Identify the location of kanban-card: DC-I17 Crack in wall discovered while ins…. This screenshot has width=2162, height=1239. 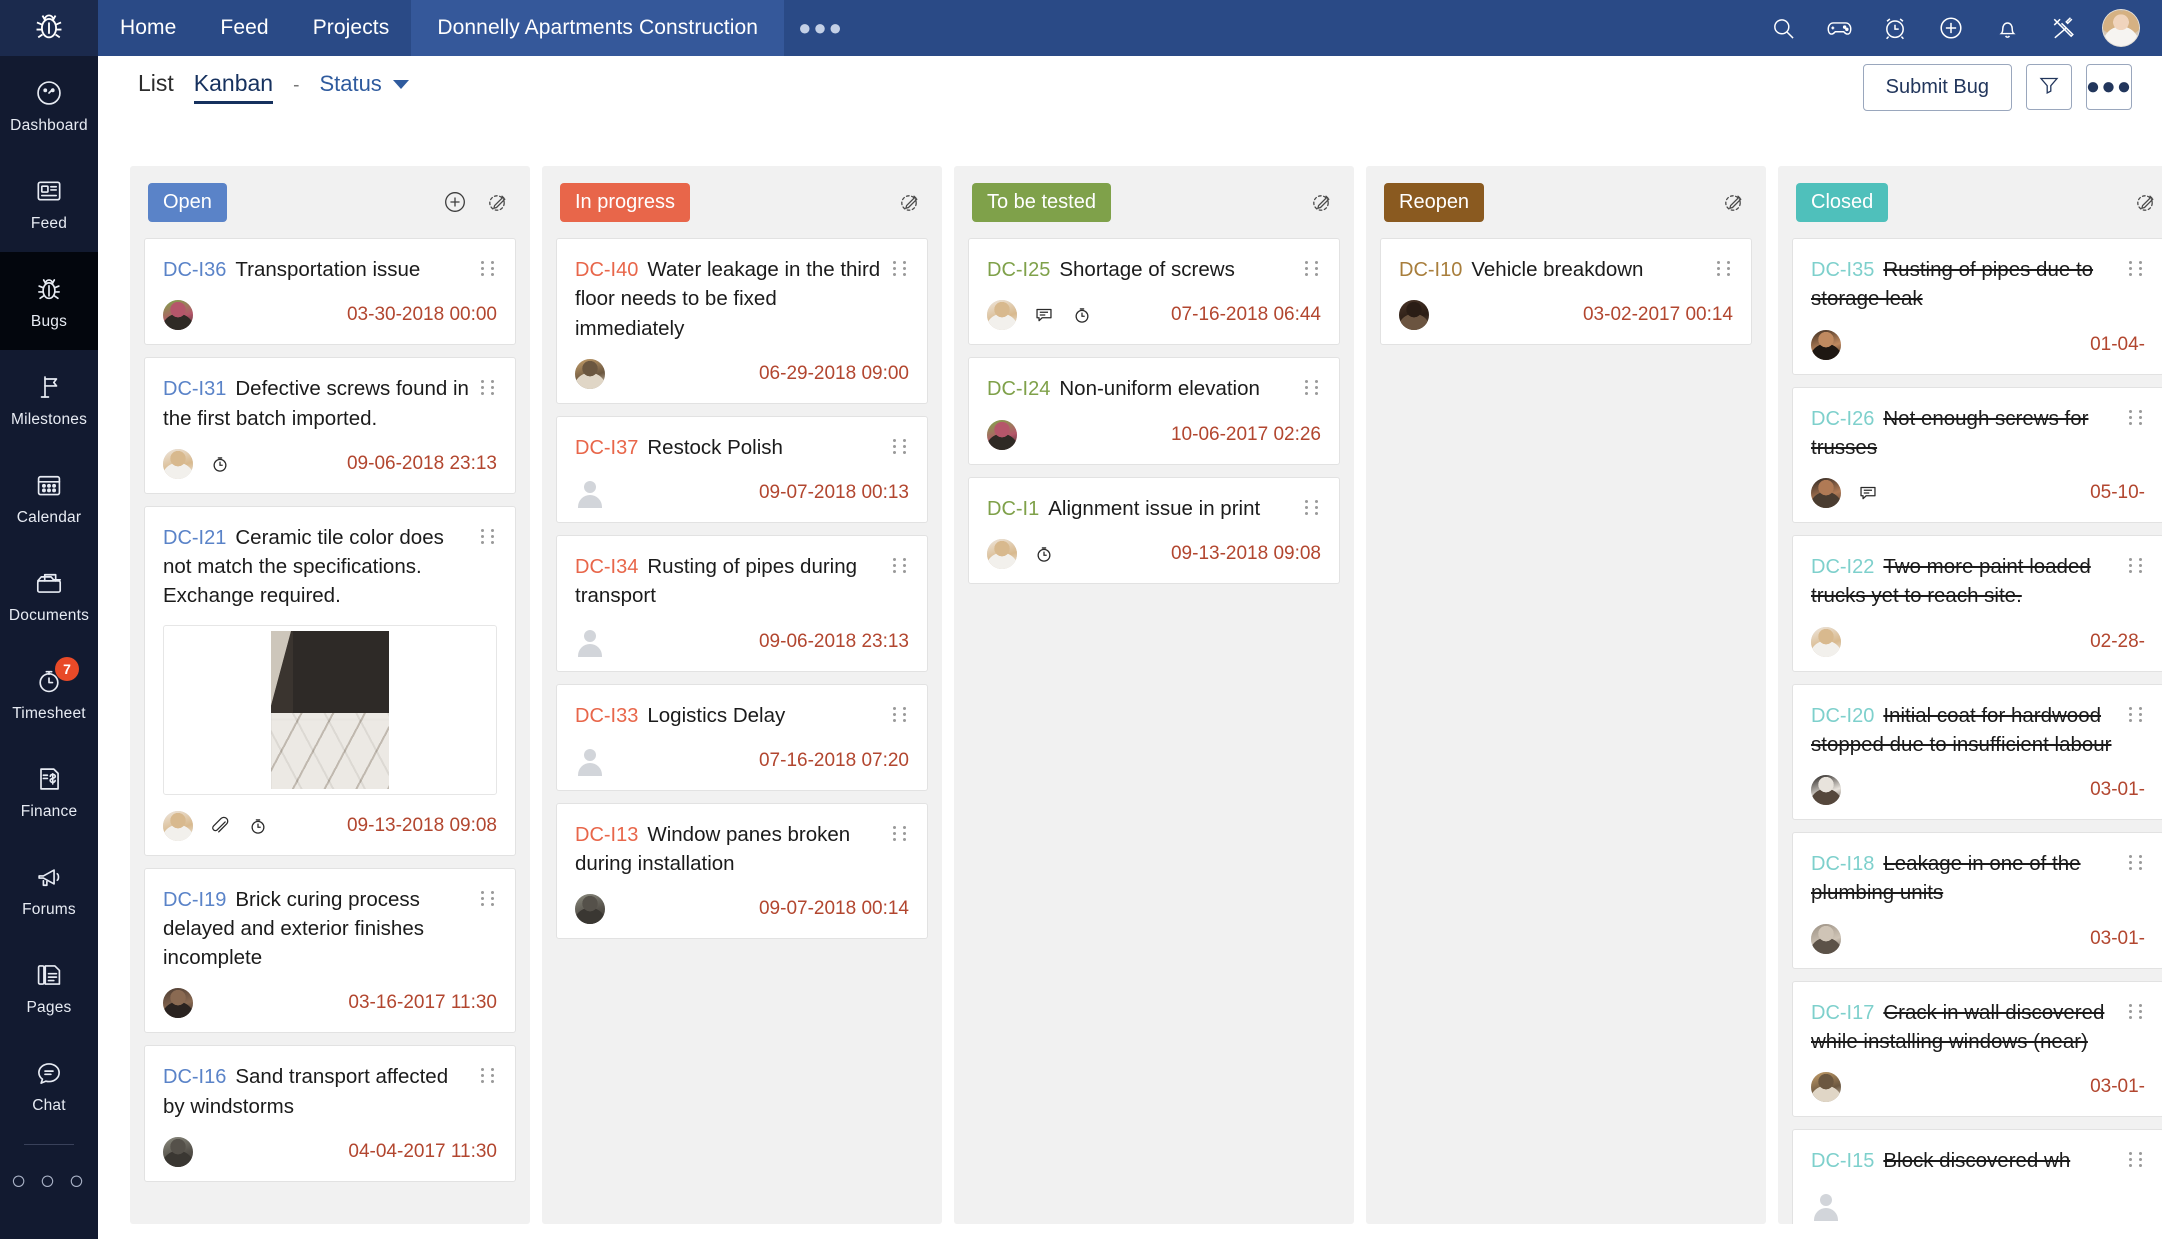
(1977, 1048).